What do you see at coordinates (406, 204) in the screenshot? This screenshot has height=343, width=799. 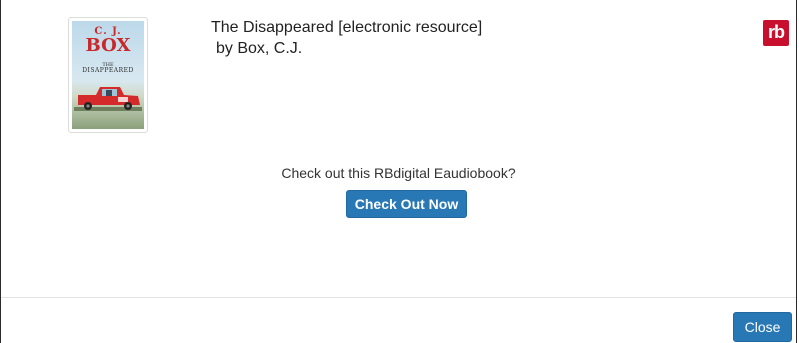 I see `check-out-now-button: Check Out Now` at bounding box center [406, 204].